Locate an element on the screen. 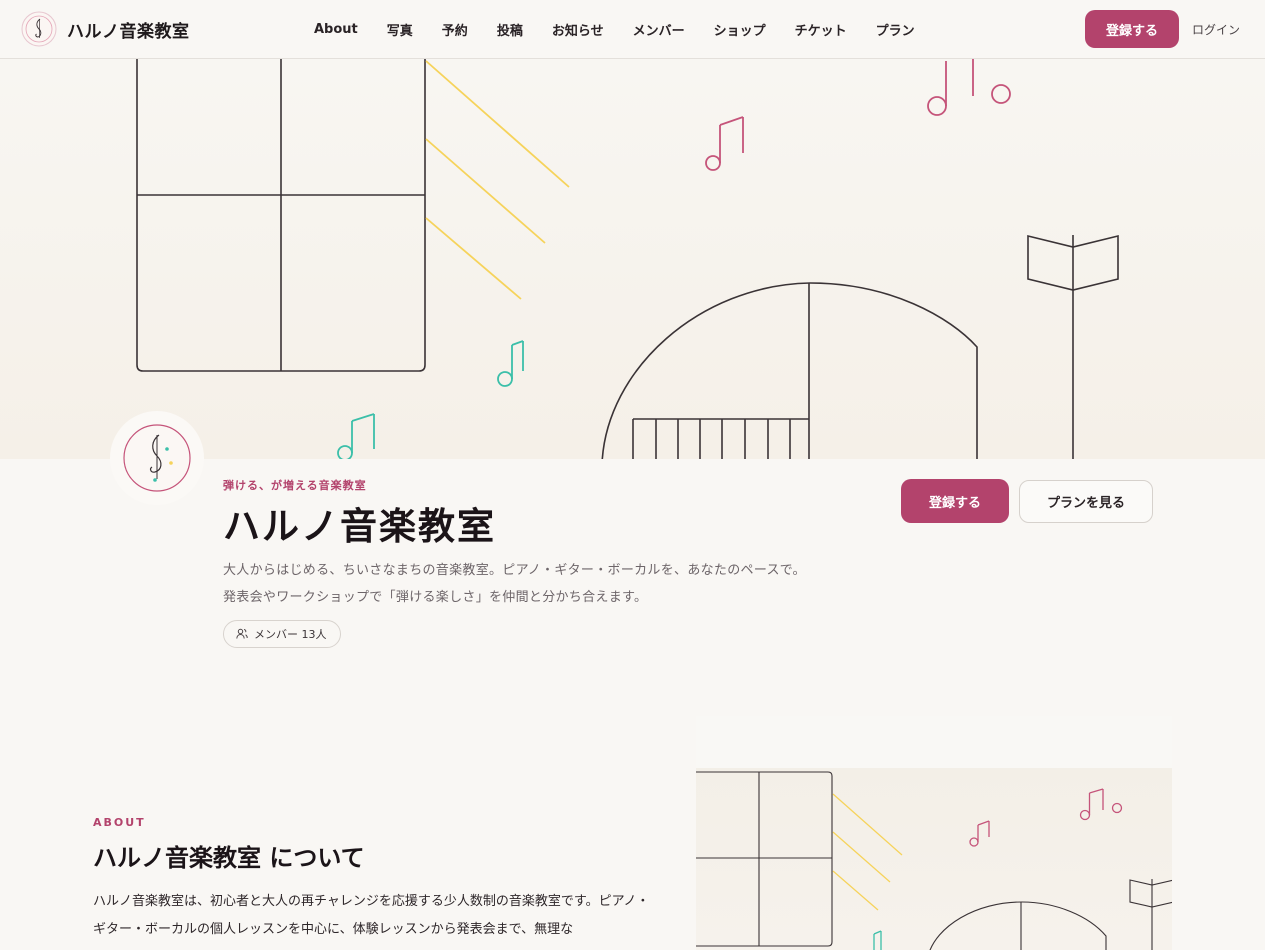 The image size is (1265, 950). members-icon is located at coordinates (242, 633).